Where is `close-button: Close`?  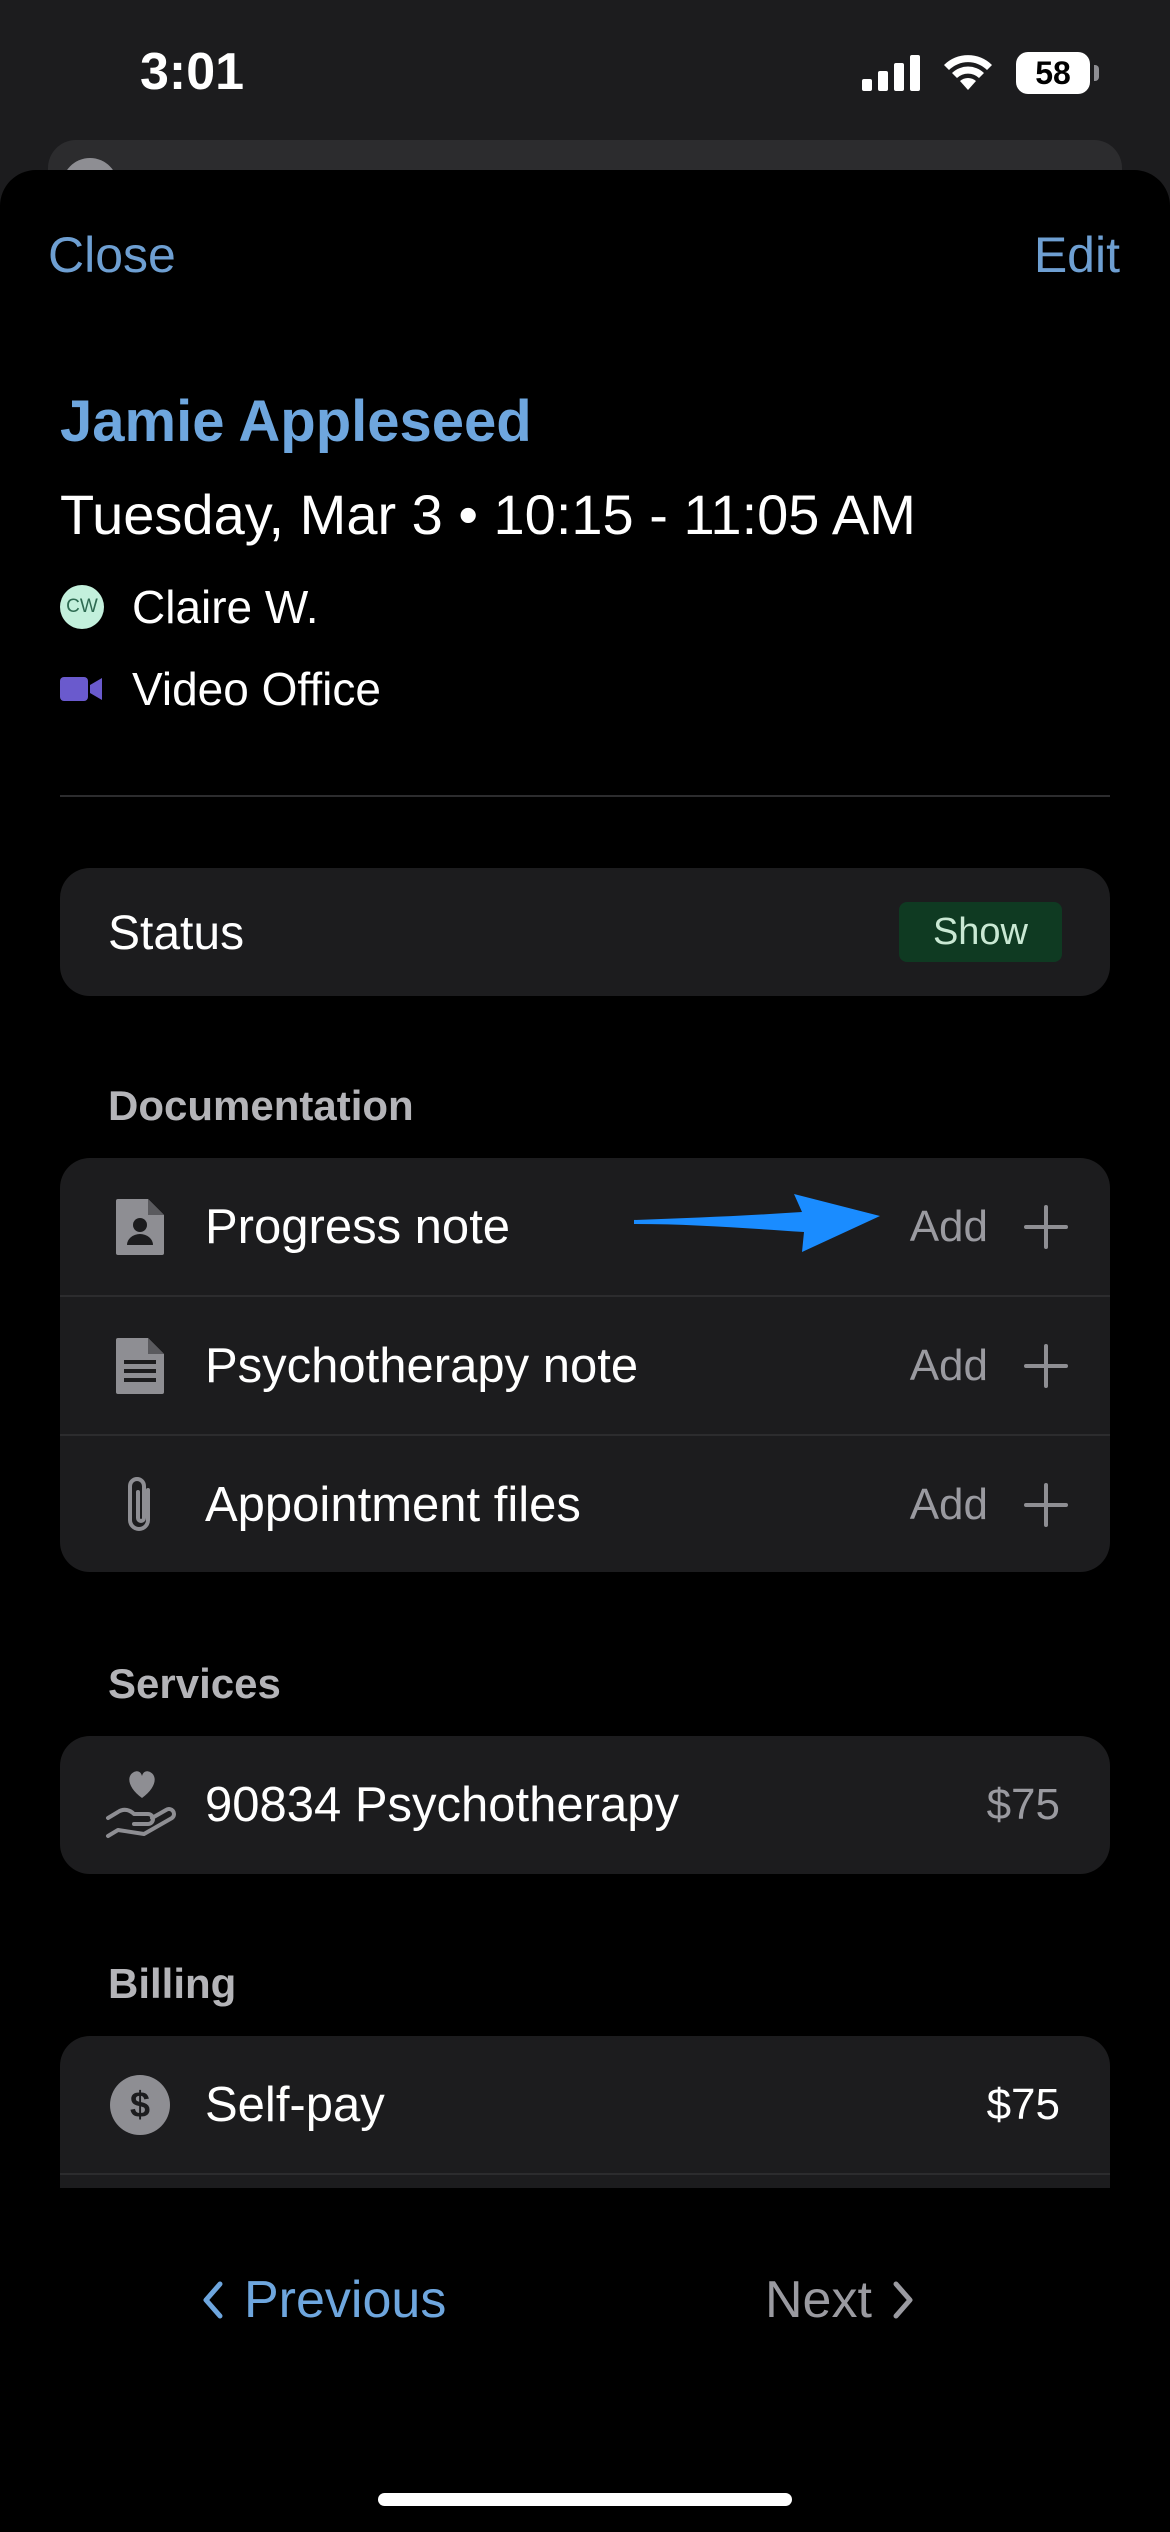 close-button: Close is located at coordinates (112, 255).